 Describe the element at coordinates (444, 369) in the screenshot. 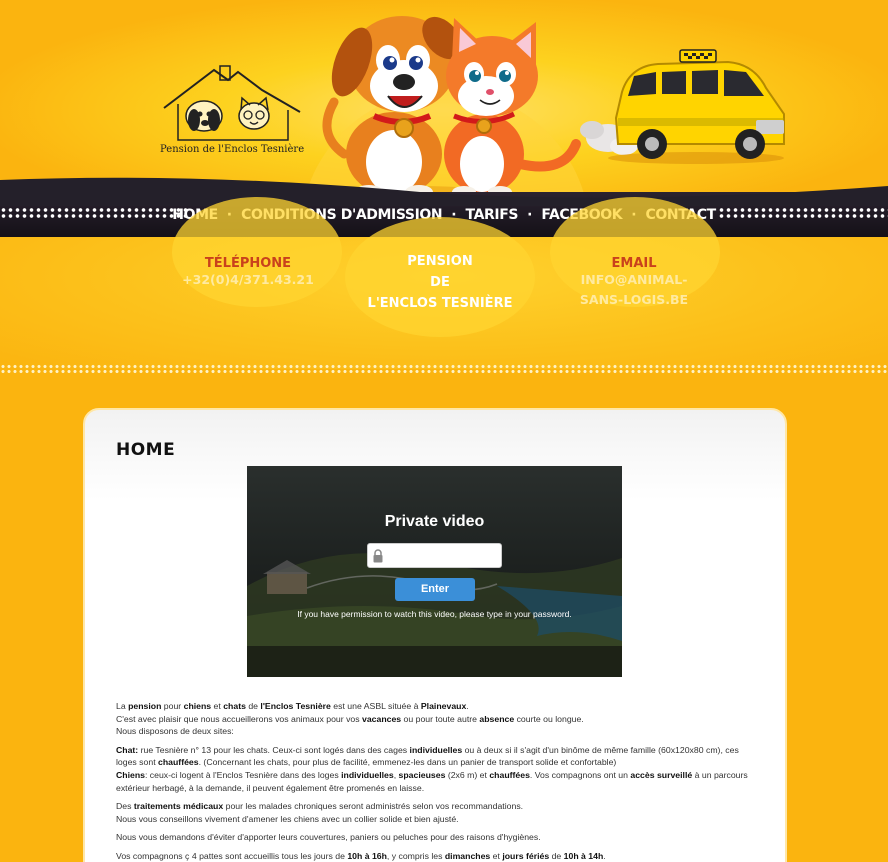

I see `dotted-divider` at that location.